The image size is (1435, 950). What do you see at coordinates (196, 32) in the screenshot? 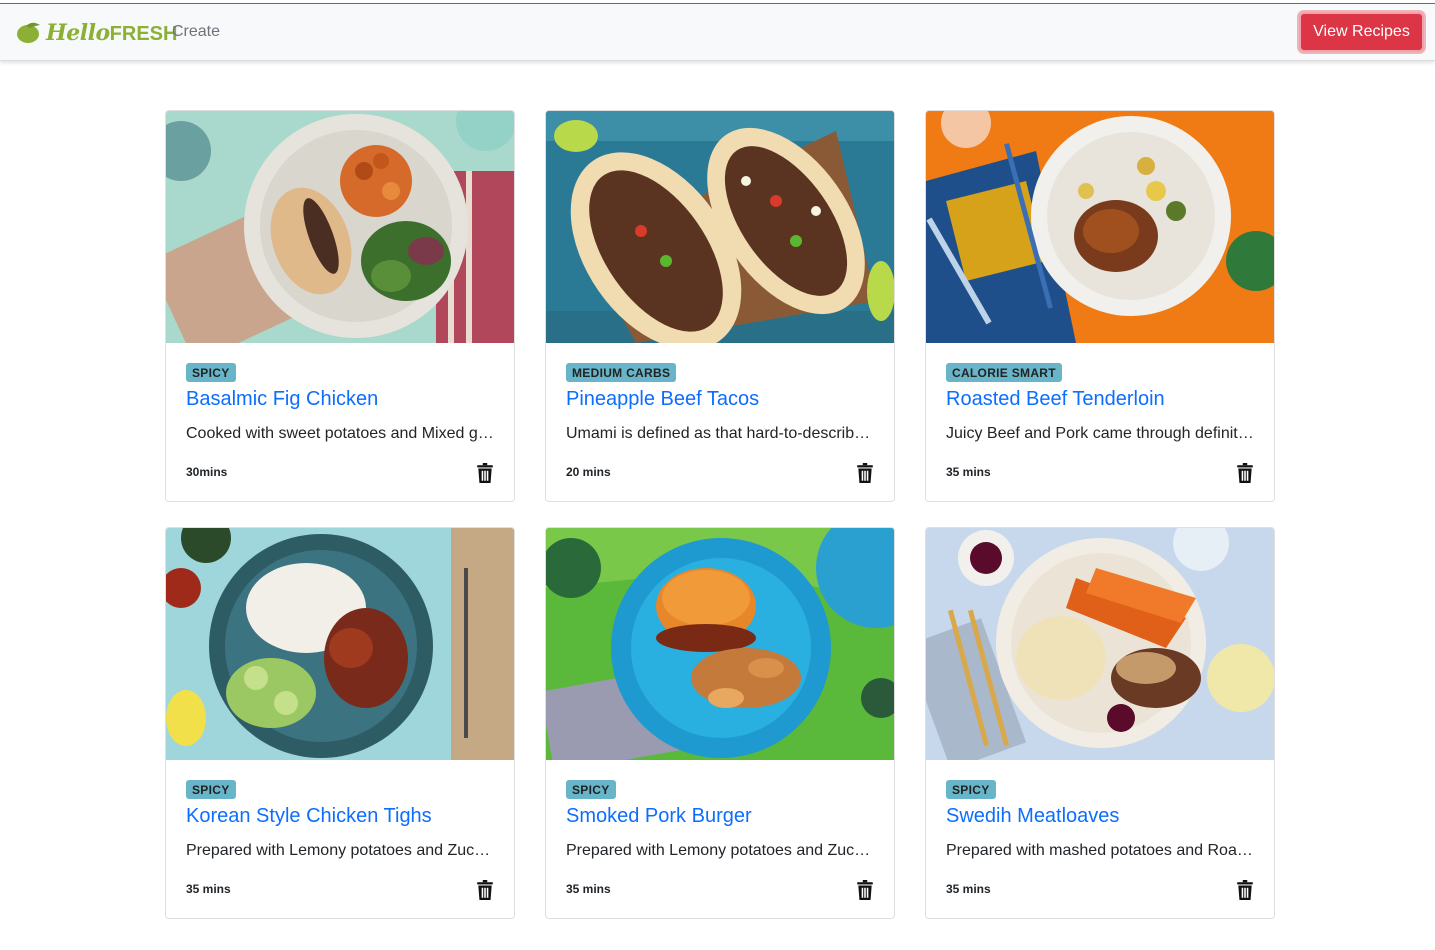
I see `create-link: Create` at bounding box center [196, 32].